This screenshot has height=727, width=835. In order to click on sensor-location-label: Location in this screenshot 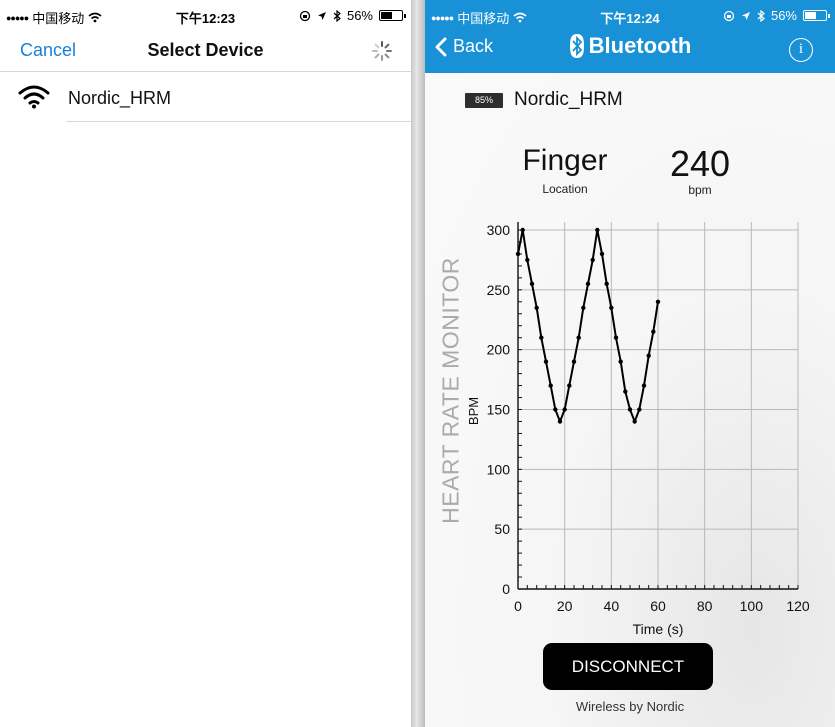, I will do `click(565, 189)`.